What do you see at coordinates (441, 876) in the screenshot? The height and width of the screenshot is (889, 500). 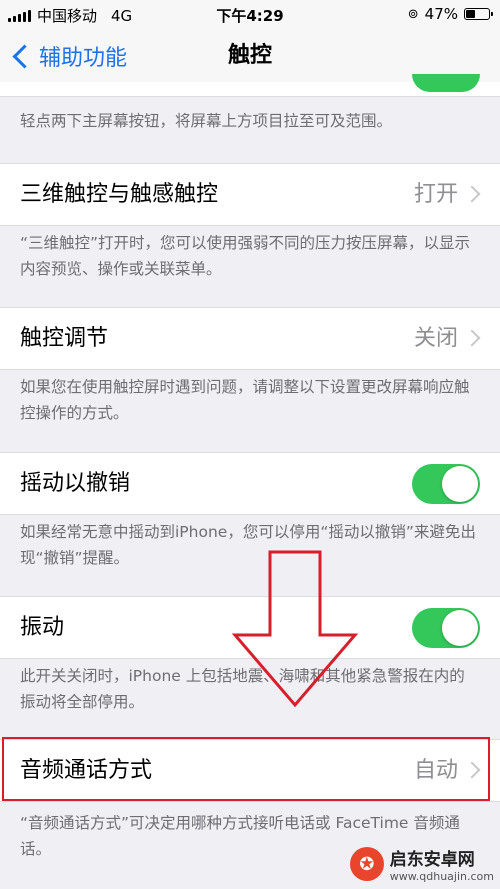 I see `watermark-url: www.qdhuajin.com` at bounding box center [441, 876].